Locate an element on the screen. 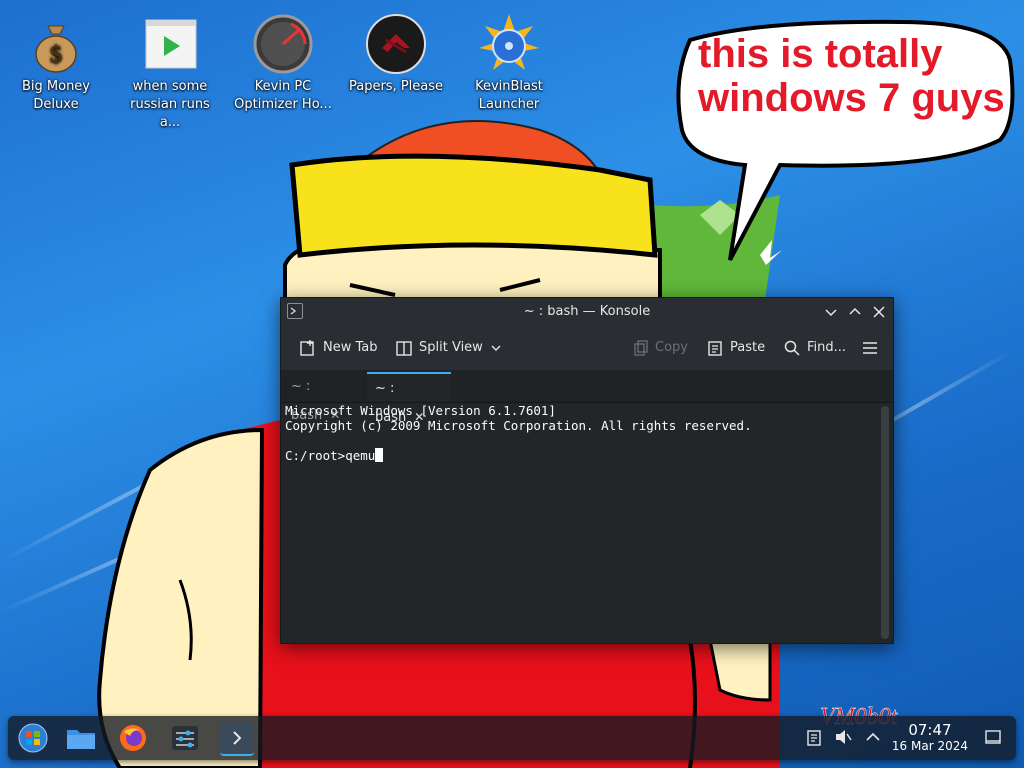  paste-button: Paste is located at coordinates (735, 348).